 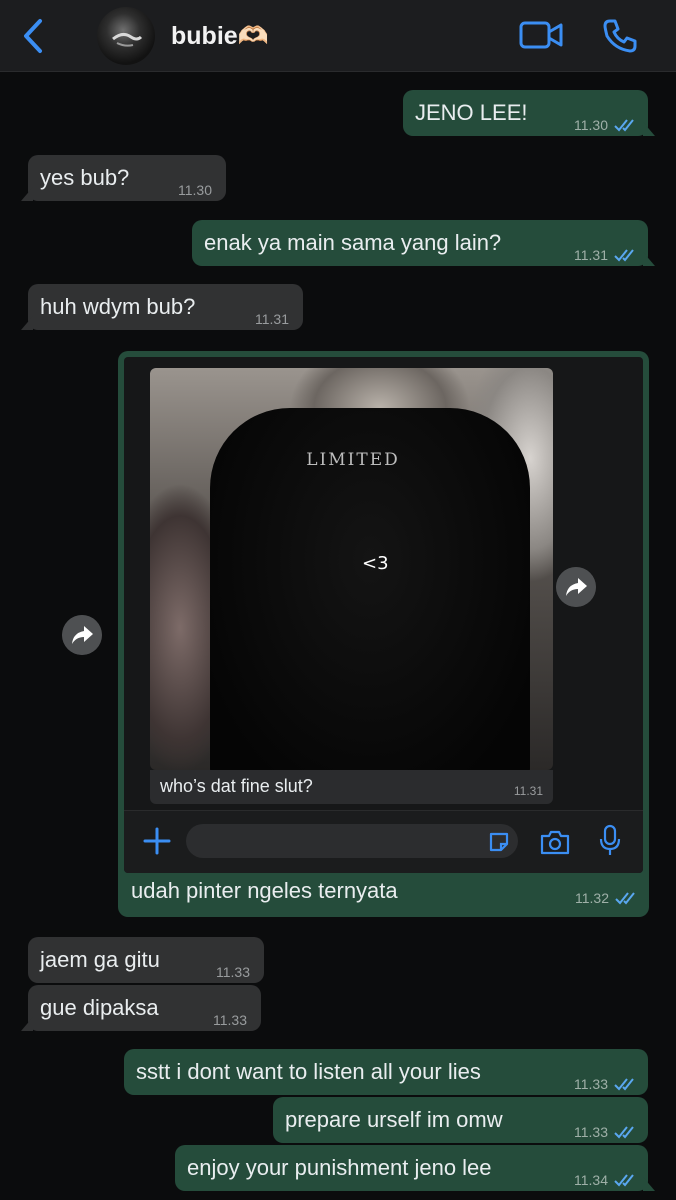 What do you see at coordinates (339, 1167) in the screenshot?
I see `message-text: enjoy your punishment jeno lee` at bounding box center [339, 1167].